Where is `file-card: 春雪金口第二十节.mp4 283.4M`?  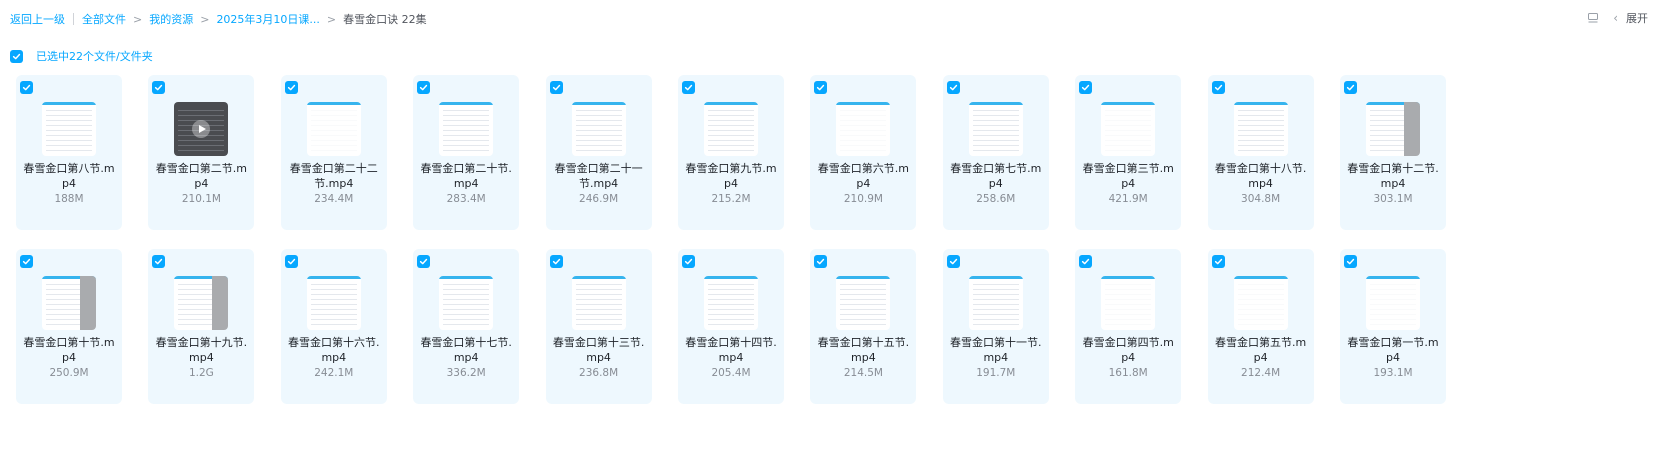 file-card: 春雪金口第二十节.mp4 283.4M is located at coordinates (466, 152).